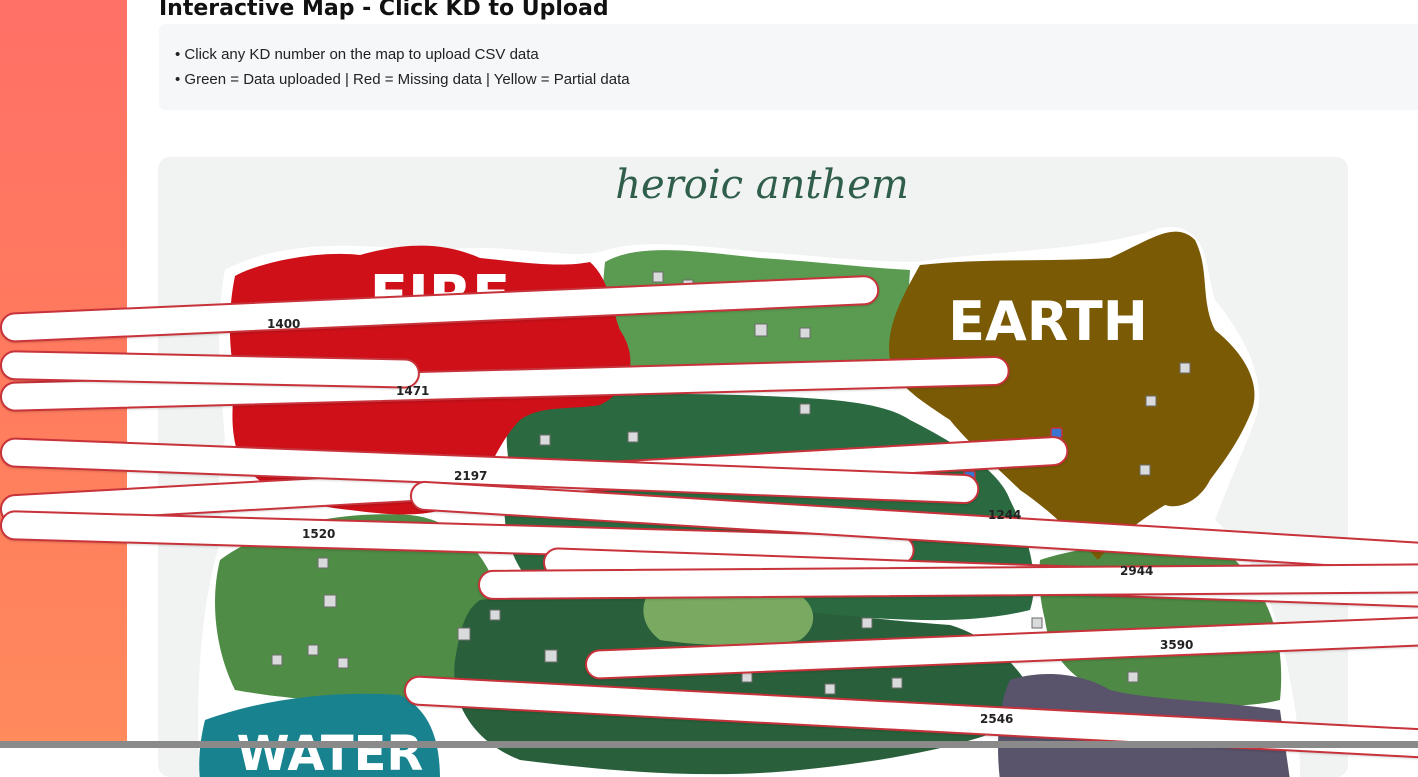  Describe the element at coordinates (1136, 571) in the screenshot. I see `kd-label-2944: 2944` at that location.